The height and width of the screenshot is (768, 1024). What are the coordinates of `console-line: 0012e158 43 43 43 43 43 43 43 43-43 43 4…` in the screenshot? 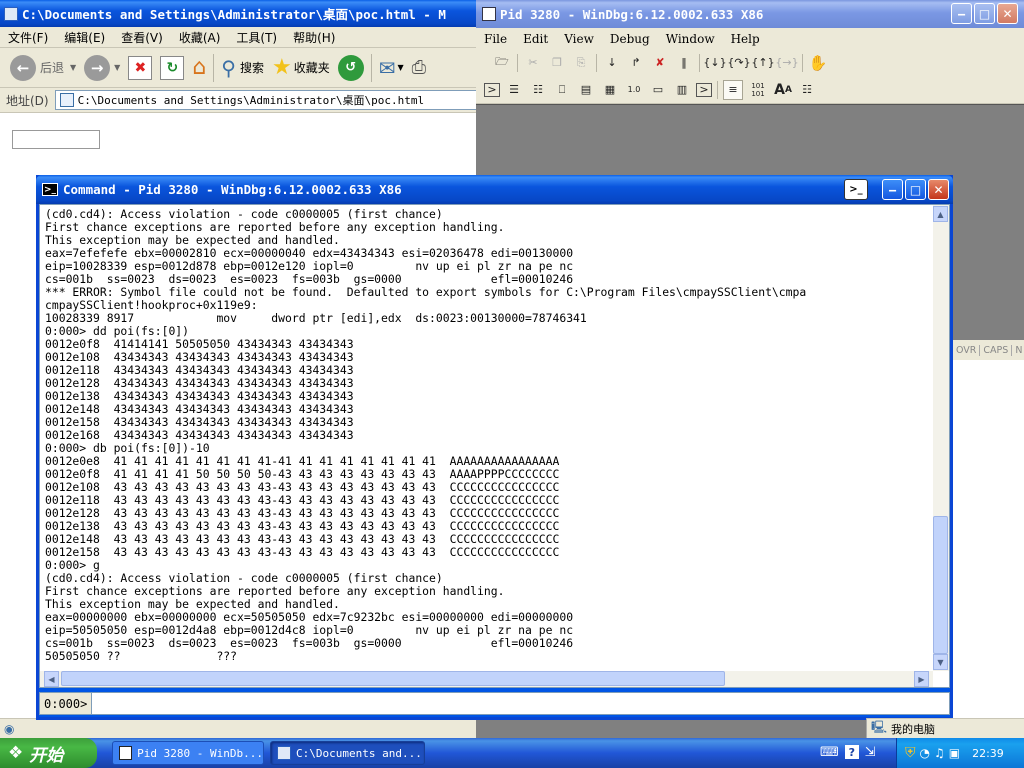 It's located at (302, 552).